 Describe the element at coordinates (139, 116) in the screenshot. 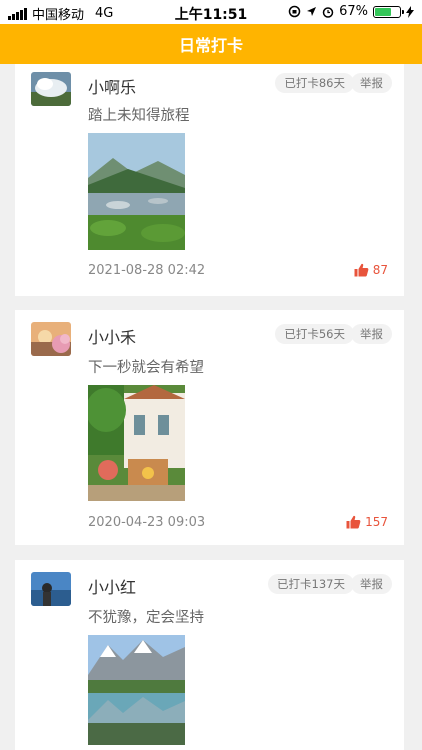

I see `post-content: 踏上未知得旅程` at that location.